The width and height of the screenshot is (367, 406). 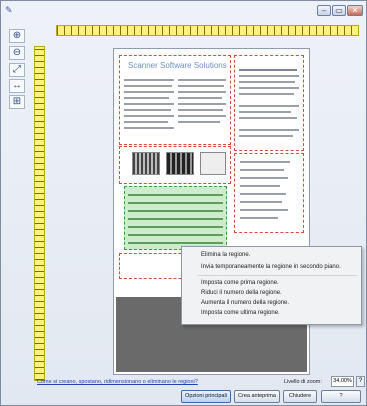 I want to click on close-button: Chiudere, so click(x=300, y=396).